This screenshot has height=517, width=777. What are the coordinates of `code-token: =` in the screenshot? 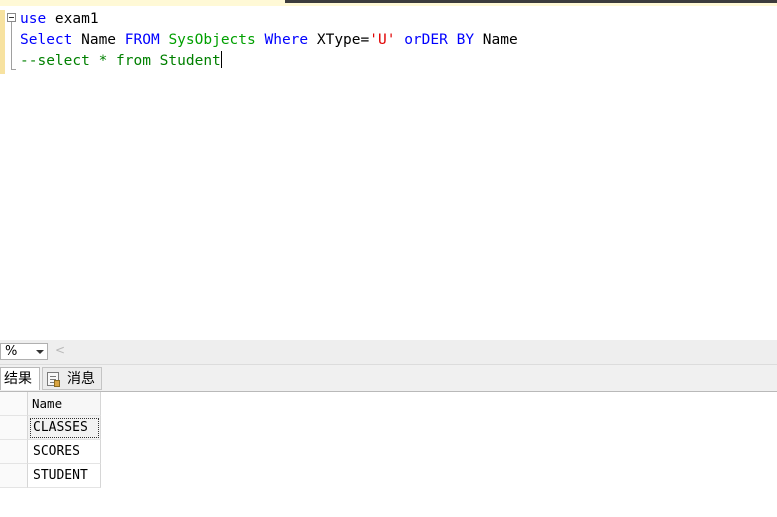 It's located at (365, 40).